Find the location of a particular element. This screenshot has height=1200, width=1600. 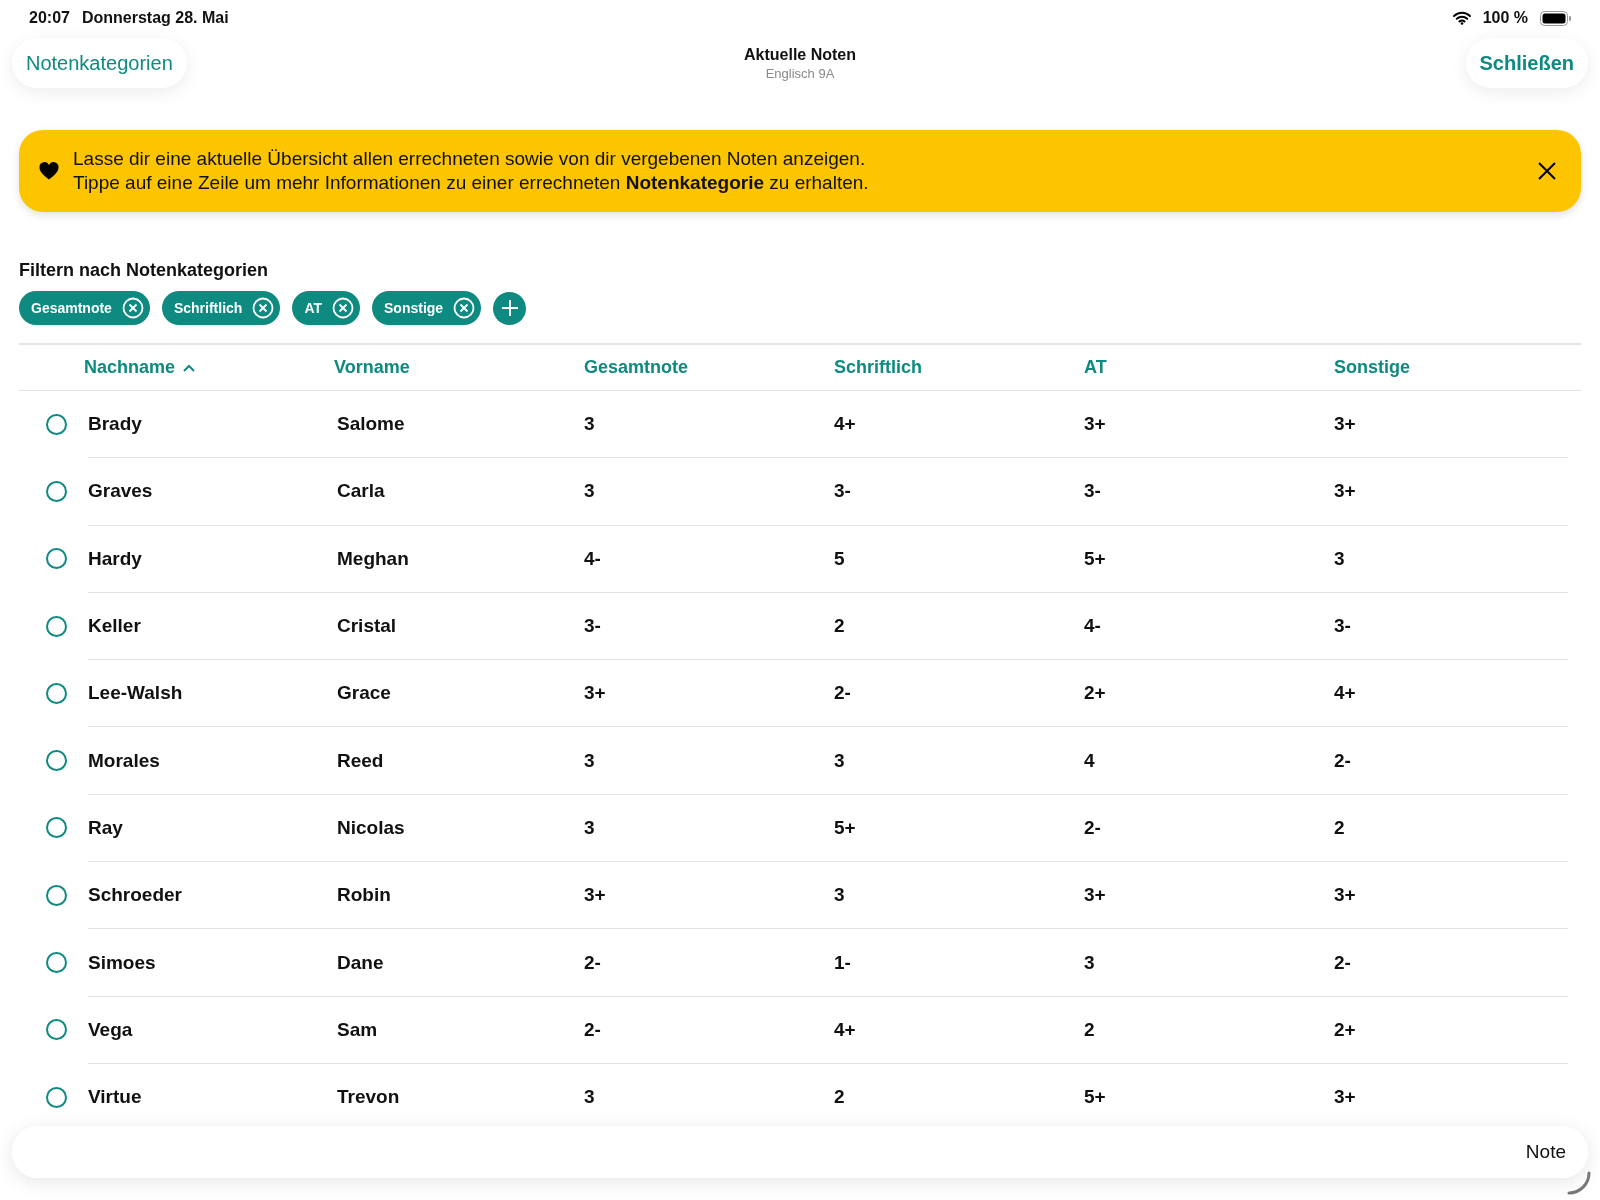

nav-title: Aktuelle Noten is located at coordinates (800, 54).